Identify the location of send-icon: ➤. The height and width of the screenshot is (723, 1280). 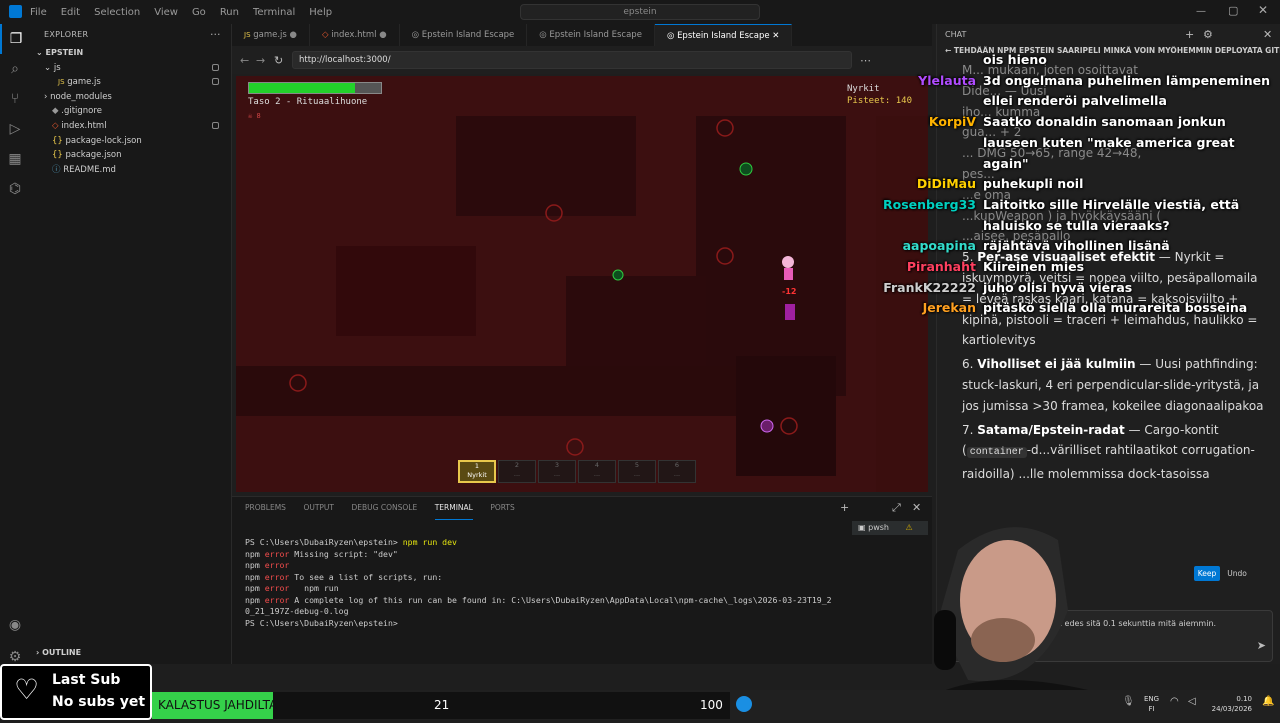
(1261, 645).